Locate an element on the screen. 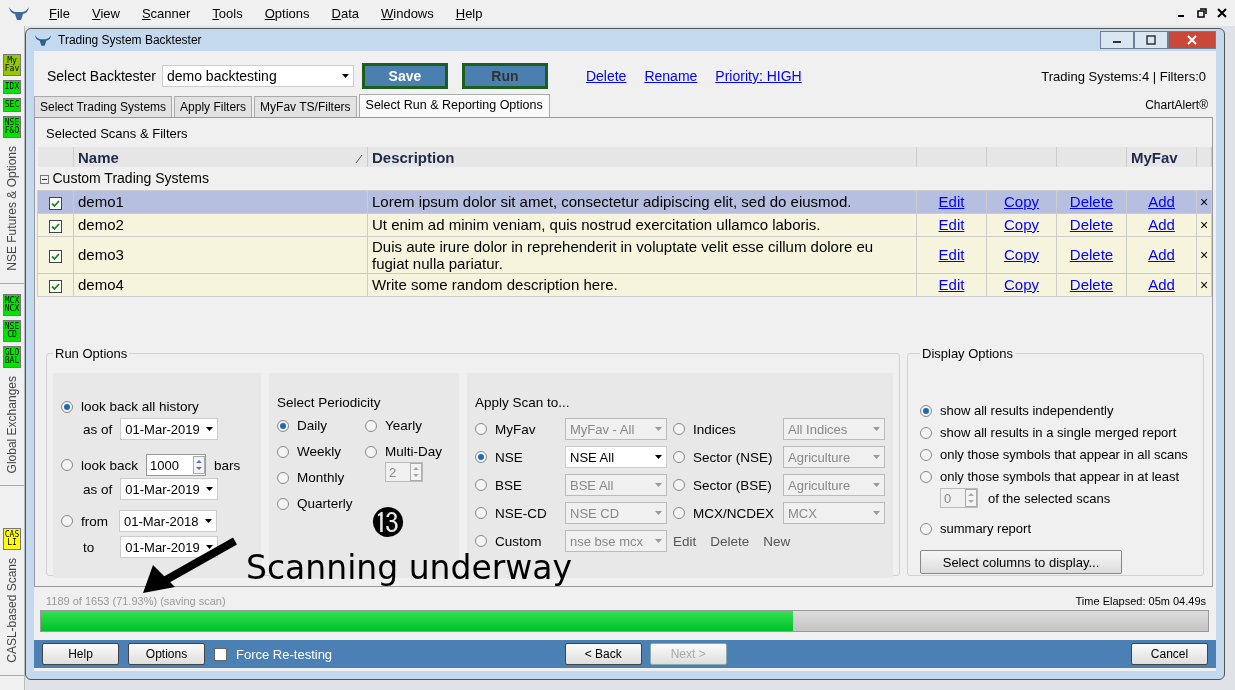 The height and width of the screenshot is (690, 1235). tab: Select Run & Reporting Options is located at coordinates (454, 105).